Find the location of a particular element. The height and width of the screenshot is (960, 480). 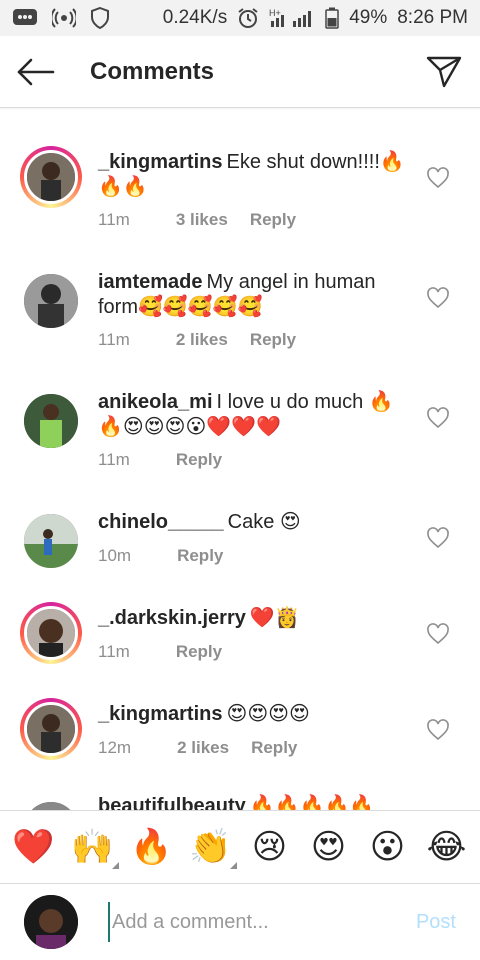

raised-hands-emoji-icon: 🙌 is located at coordinates (92, 847).